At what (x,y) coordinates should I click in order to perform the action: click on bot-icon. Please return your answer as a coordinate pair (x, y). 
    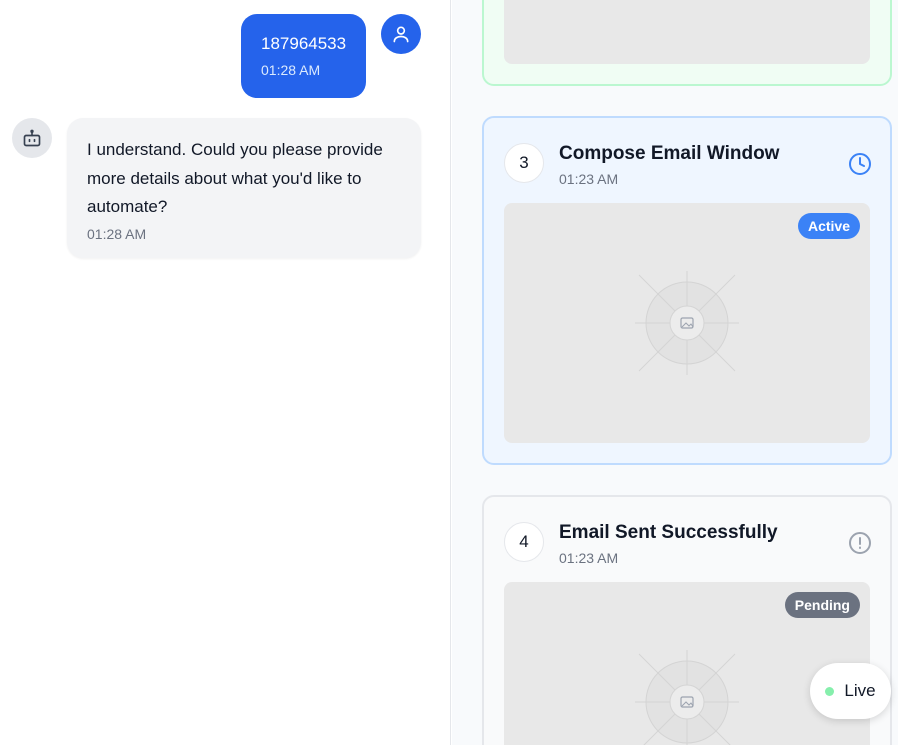
    Looking at the image, I should click on (32, 138).